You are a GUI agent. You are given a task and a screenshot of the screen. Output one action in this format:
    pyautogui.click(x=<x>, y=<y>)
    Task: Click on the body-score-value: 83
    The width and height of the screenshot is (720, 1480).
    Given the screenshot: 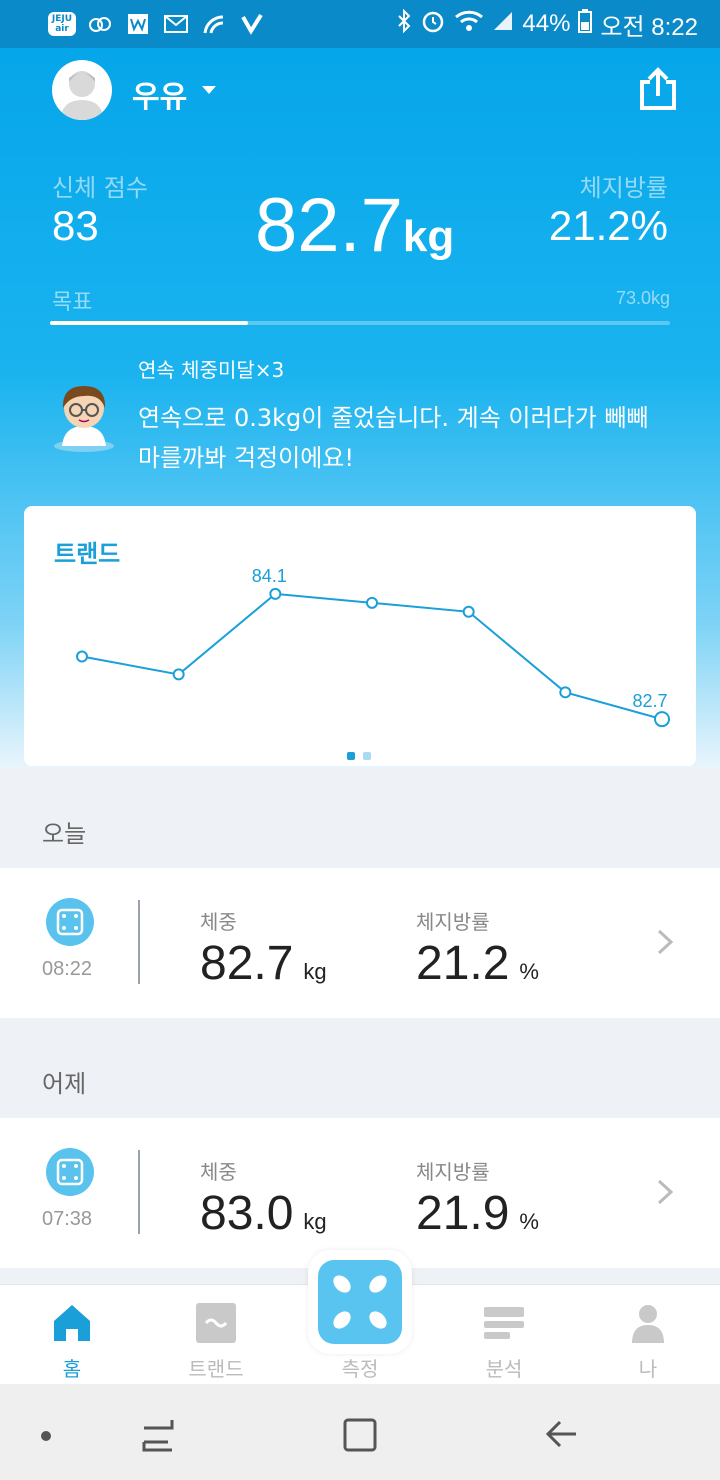 What is the action you would take?
    pyautogui.click(x=75, y=225)
    